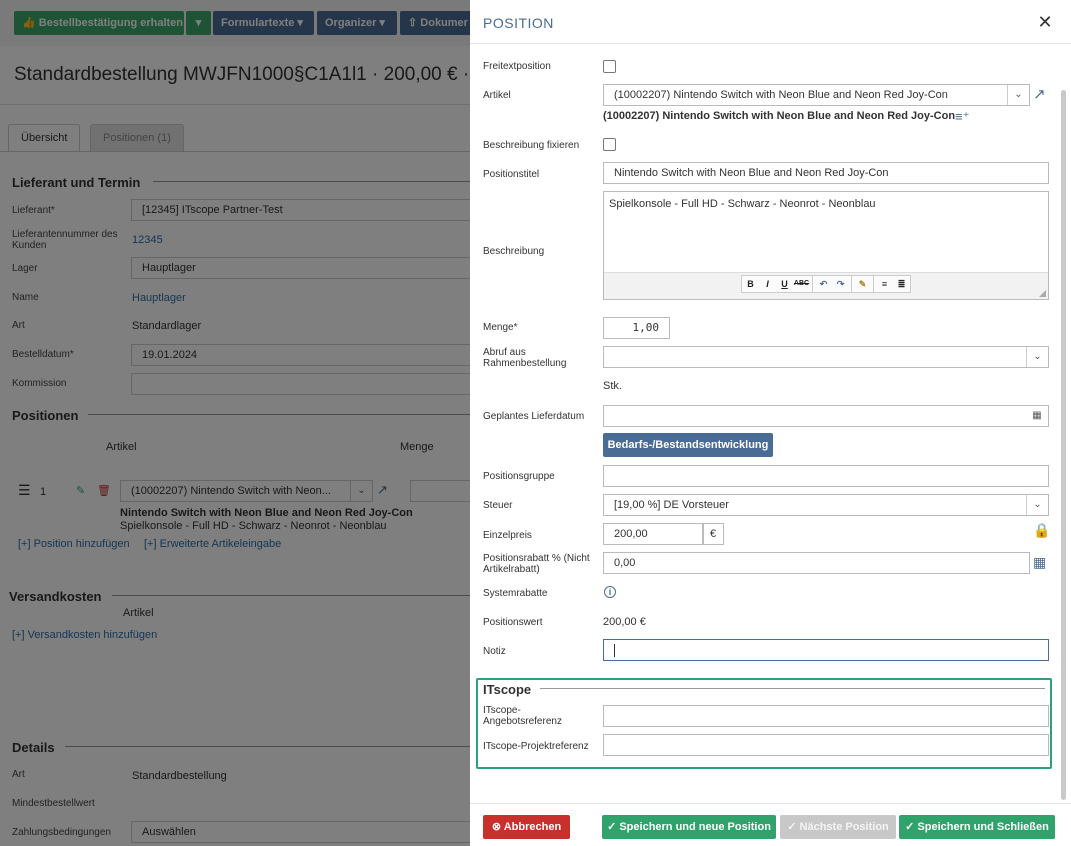 This screenshot has width=1071, height=846. What do you see at coordinates (1039, 562) in the screenshot?
I see `calculator-icon: ▦` at bounding box center [1039, 562].